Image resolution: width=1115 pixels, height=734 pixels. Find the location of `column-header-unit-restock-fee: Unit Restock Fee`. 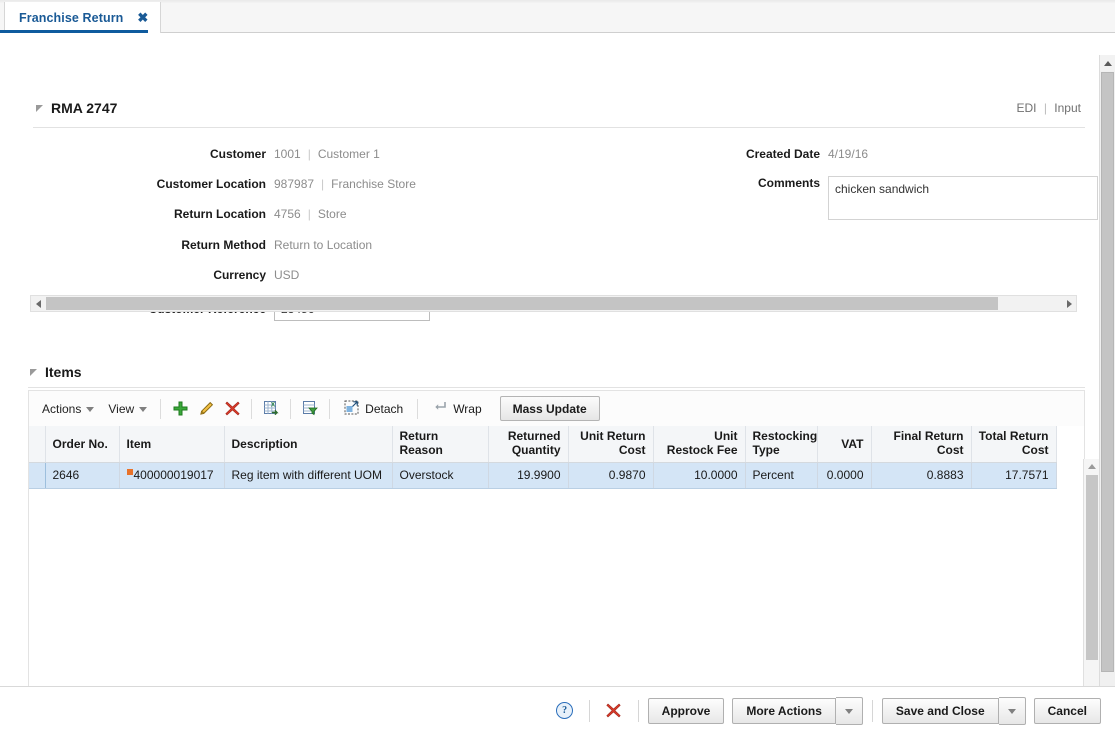

column-header-unit-restock-fee: Unit Restock Fee is located at coordinates (699, 444).